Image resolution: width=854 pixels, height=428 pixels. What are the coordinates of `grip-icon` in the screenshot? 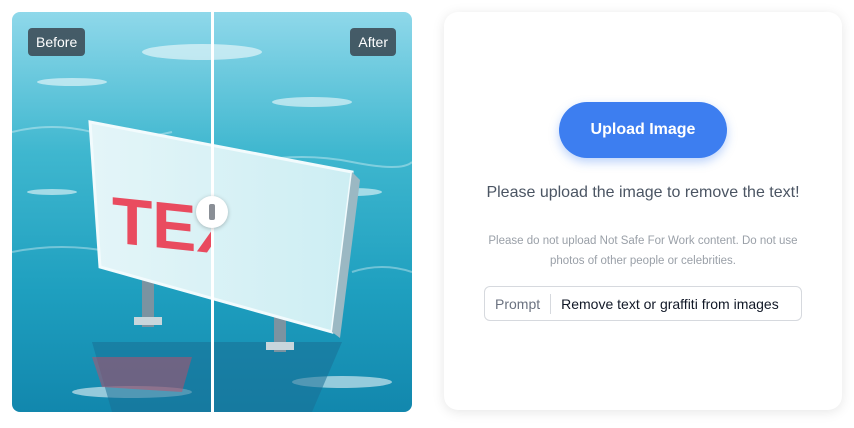 It's located at (212, 212).